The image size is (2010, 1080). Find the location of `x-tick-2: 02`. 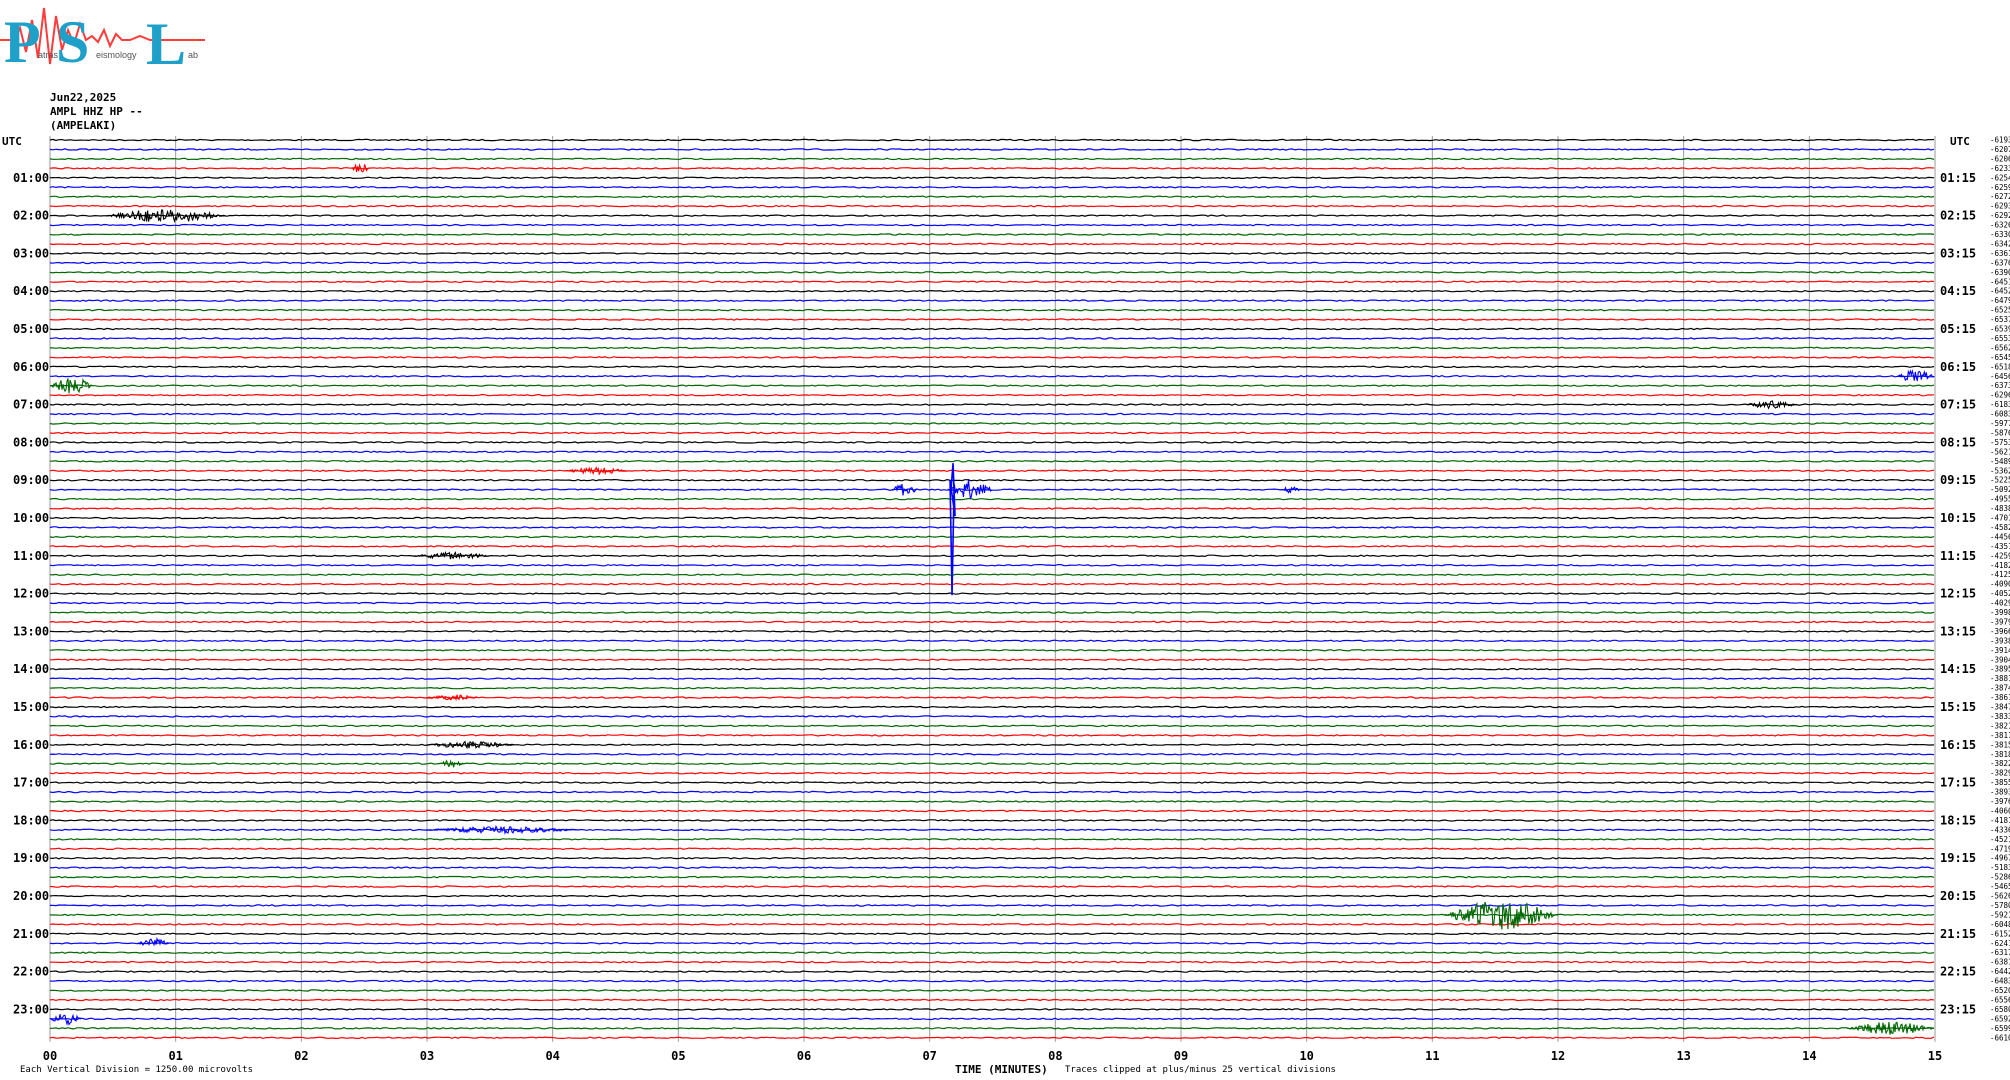

x-tick-2: 02 is located at coordinates (301, 1056).